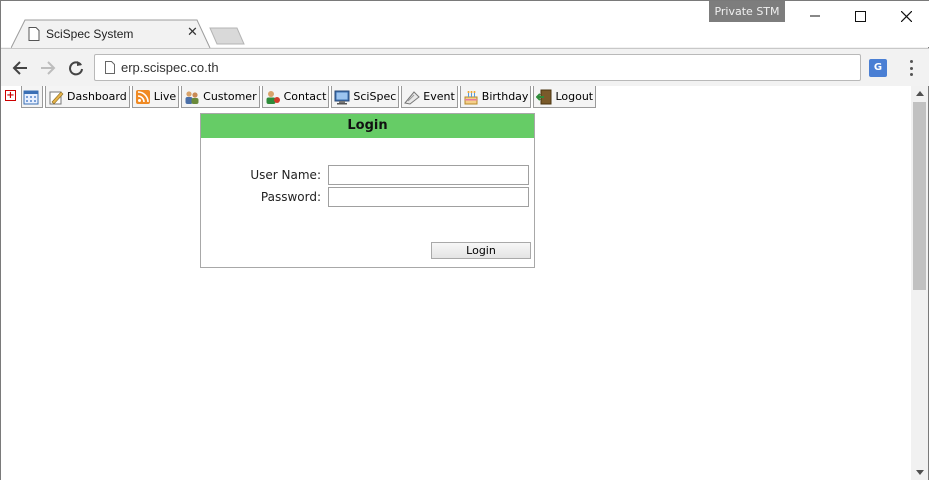 The image size is (929, 480). I want to click on nav-scispec: SciSpec, so click(365, 97).